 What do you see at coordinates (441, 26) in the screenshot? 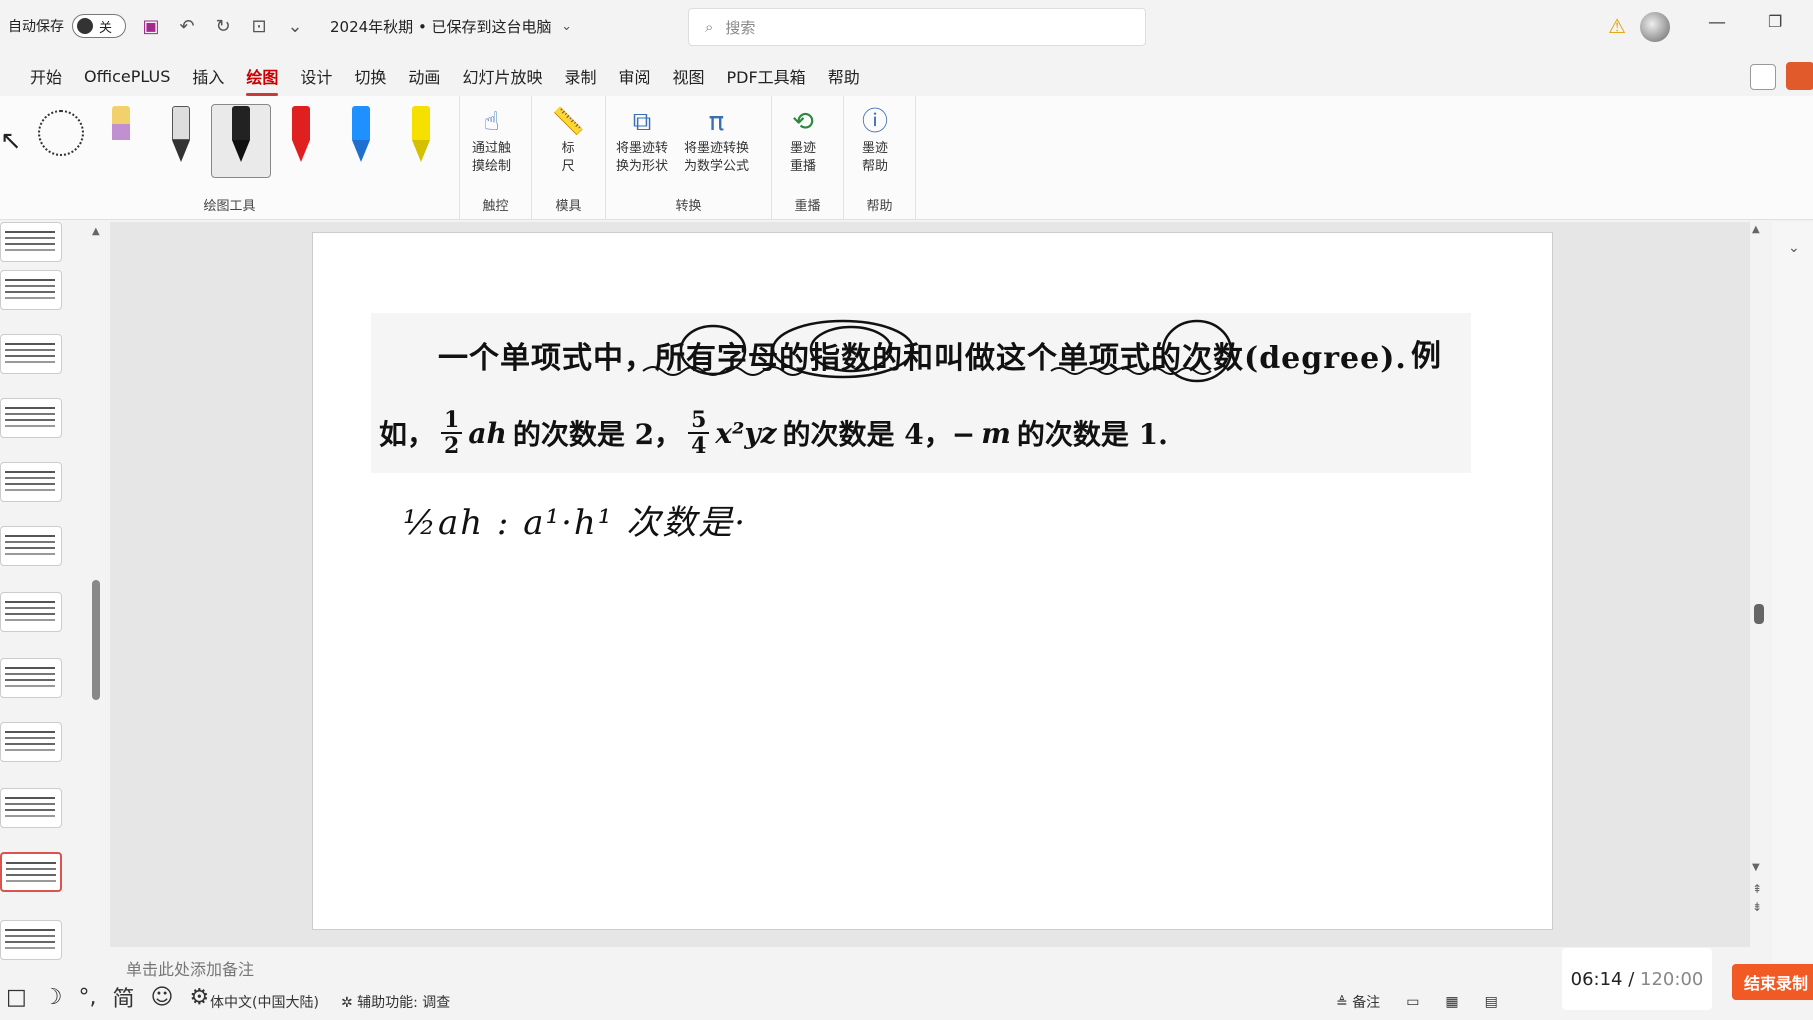
I see `document-title: 2024年秋期 • 已保存到这台电脑` at bounding box center [441, 26].